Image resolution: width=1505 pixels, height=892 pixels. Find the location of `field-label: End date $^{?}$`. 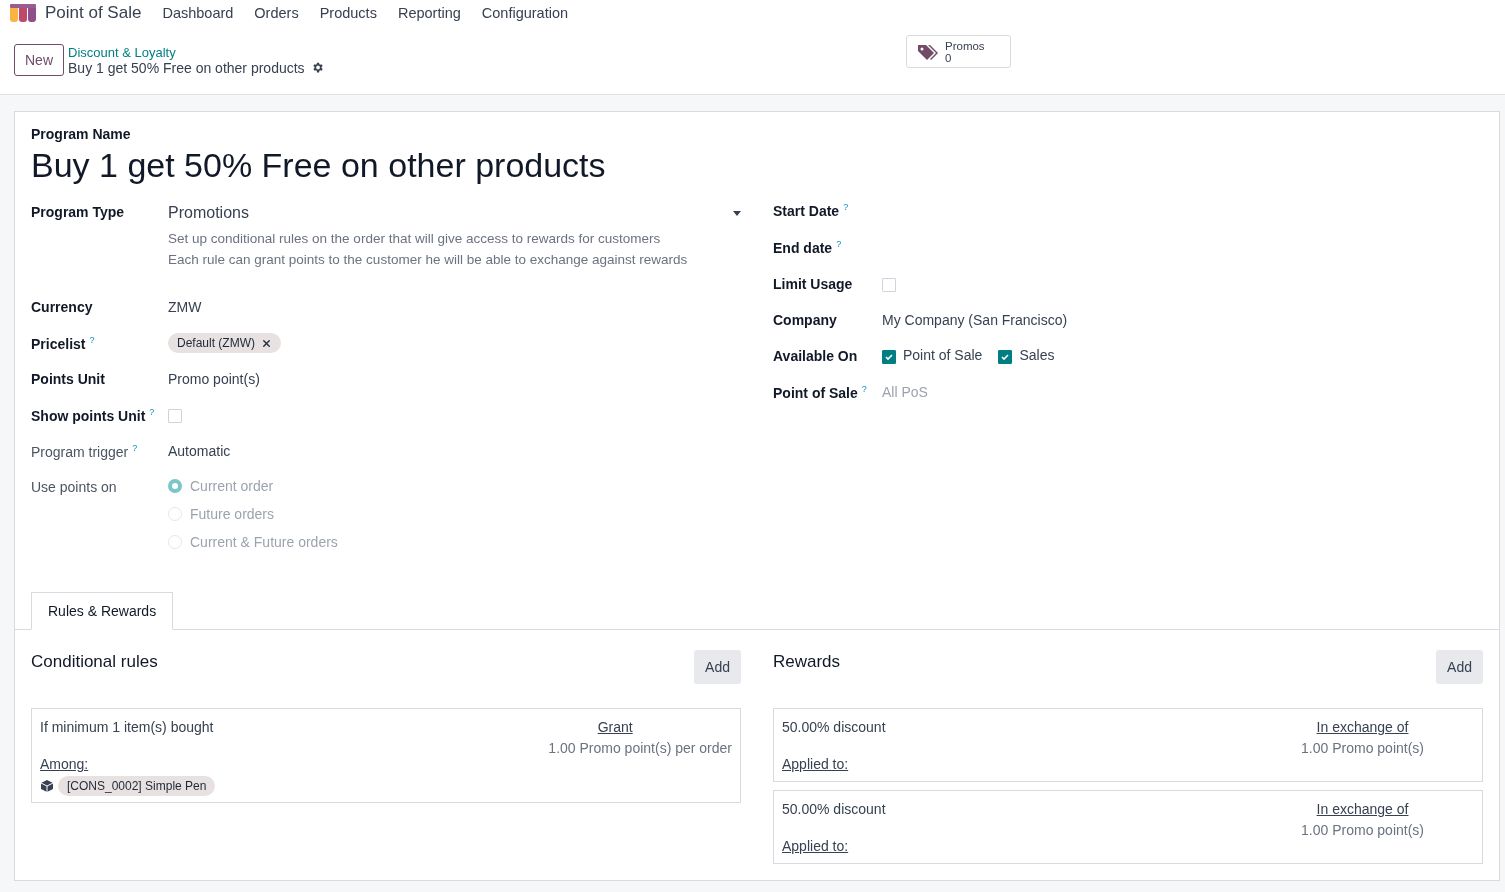

field-label: End date $^{?}$ is located at coordinates (808, 247).